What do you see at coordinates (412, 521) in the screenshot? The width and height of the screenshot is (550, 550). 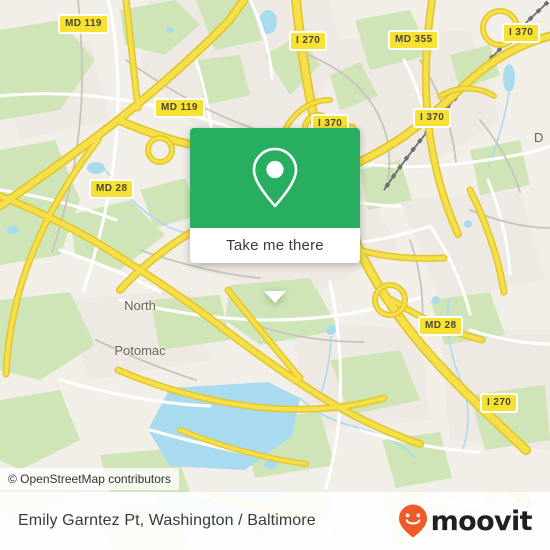 I see `moovit-pin-smile-icon` at bounding box center [412, 521].